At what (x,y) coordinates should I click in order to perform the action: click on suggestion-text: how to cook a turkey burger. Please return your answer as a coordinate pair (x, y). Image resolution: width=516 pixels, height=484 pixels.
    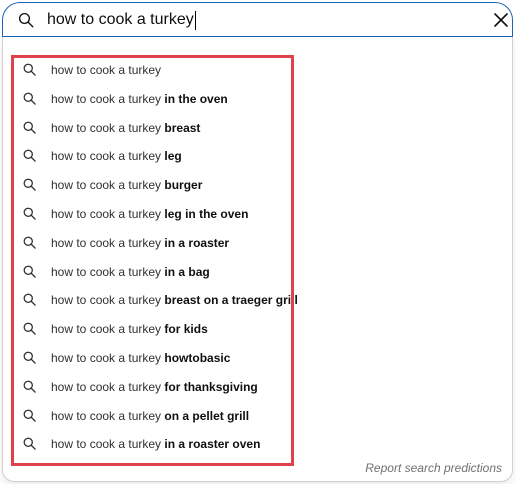
    Looking at the image, I should click on (126, 185).